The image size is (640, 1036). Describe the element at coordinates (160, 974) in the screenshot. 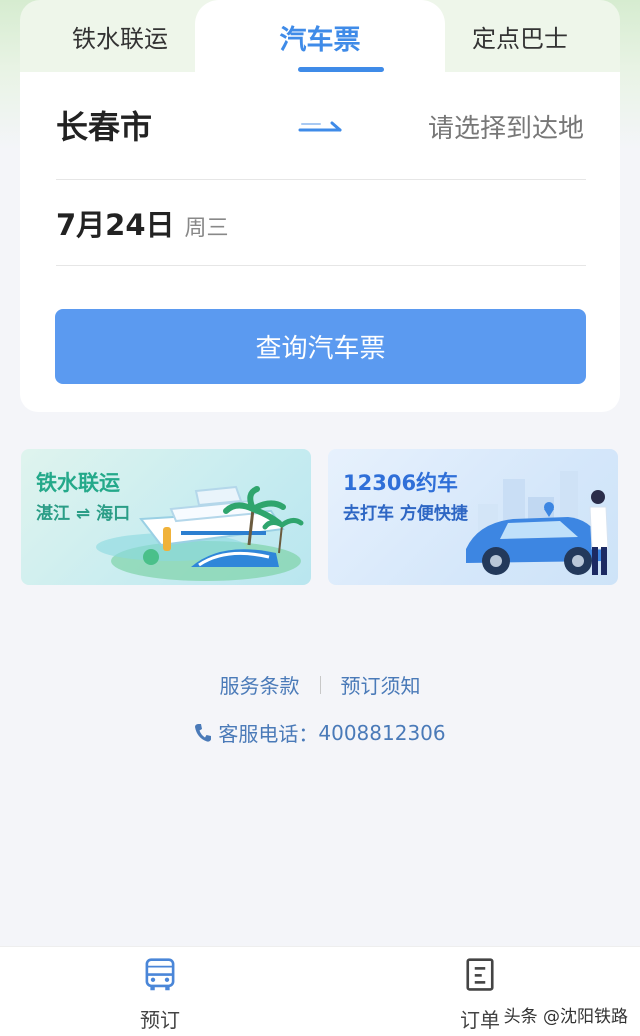

I see `bus-icon` at that location.